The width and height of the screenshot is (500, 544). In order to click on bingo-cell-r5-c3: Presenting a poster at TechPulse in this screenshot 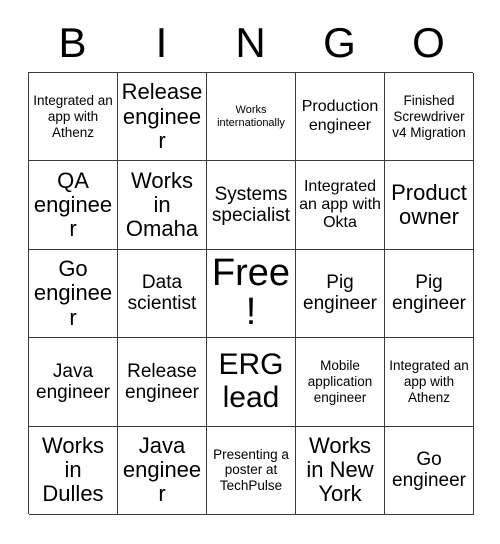, I will do `click(251, 470)`.